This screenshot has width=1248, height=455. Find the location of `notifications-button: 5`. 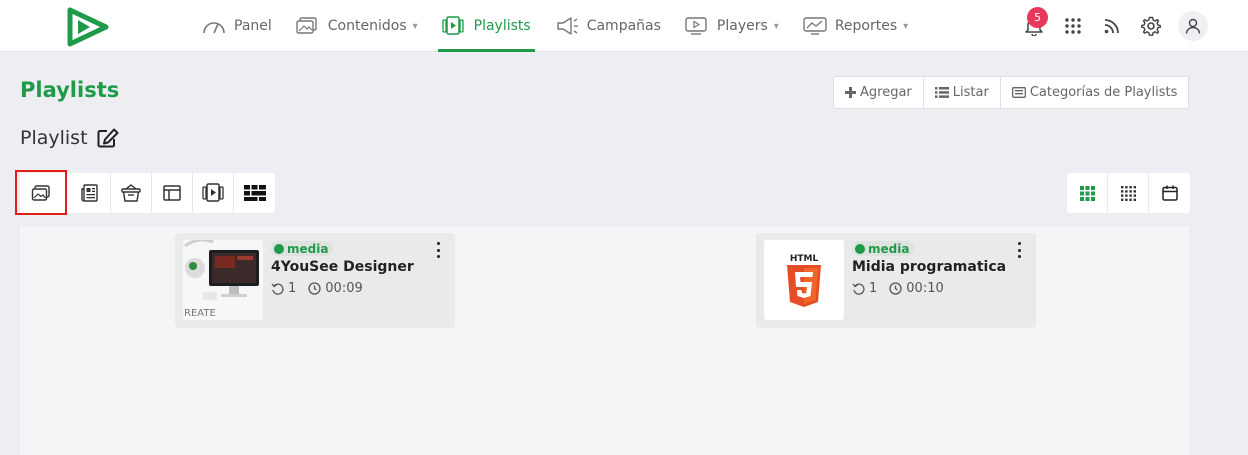

notifications-button: 5 is located at coordinates (1033, 26).